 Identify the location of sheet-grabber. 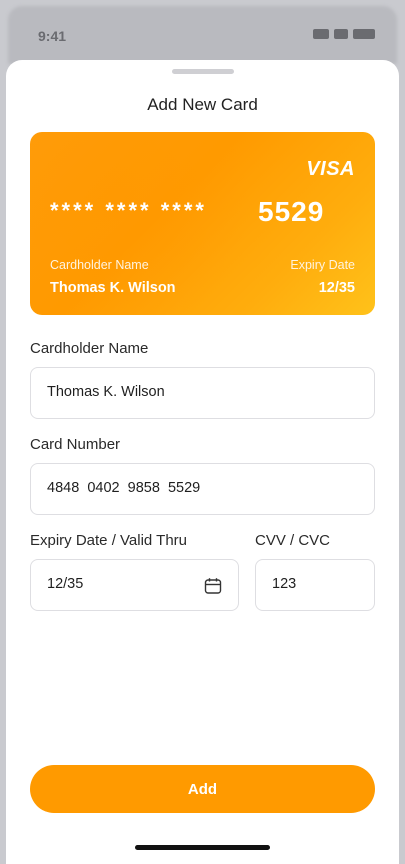
(203, 71).